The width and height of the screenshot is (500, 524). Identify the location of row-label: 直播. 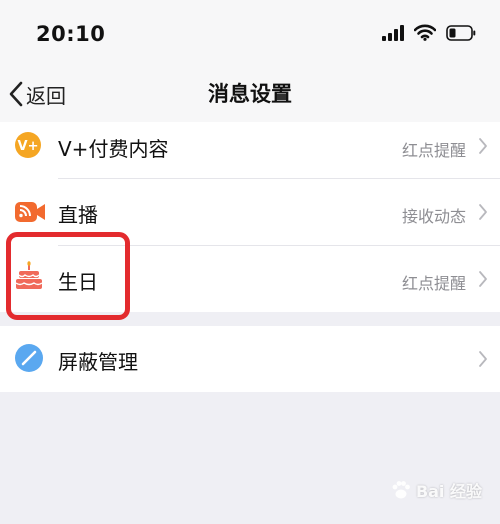
(78, 215).